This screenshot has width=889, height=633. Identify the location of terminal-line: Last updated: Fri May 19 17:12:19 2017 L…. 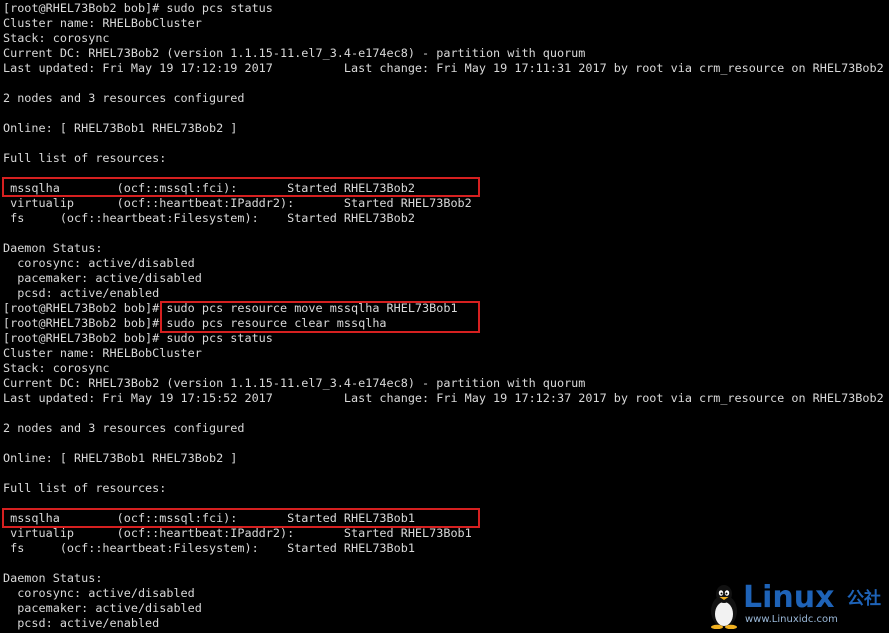
(443, 68).